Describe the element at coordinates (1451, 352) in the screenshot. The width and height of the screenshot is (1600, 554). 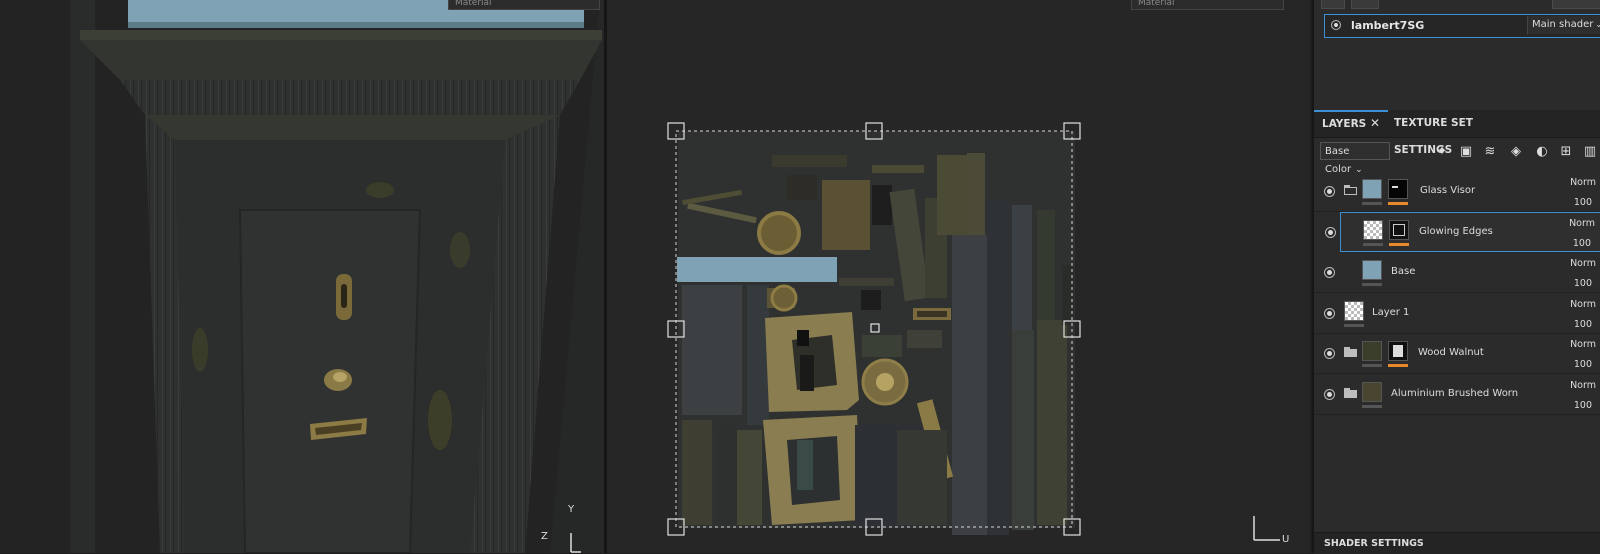
I see `layer-name: Wood Walnut` at that location.